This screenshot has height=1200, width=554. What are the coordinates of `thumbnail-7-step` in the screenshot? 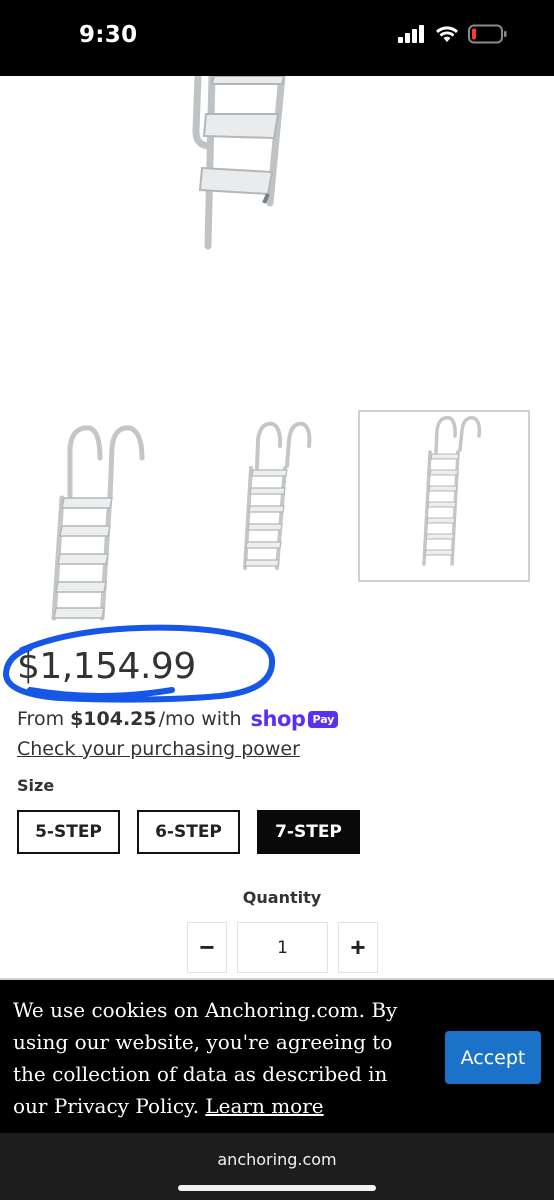 It's located at (444, 496).